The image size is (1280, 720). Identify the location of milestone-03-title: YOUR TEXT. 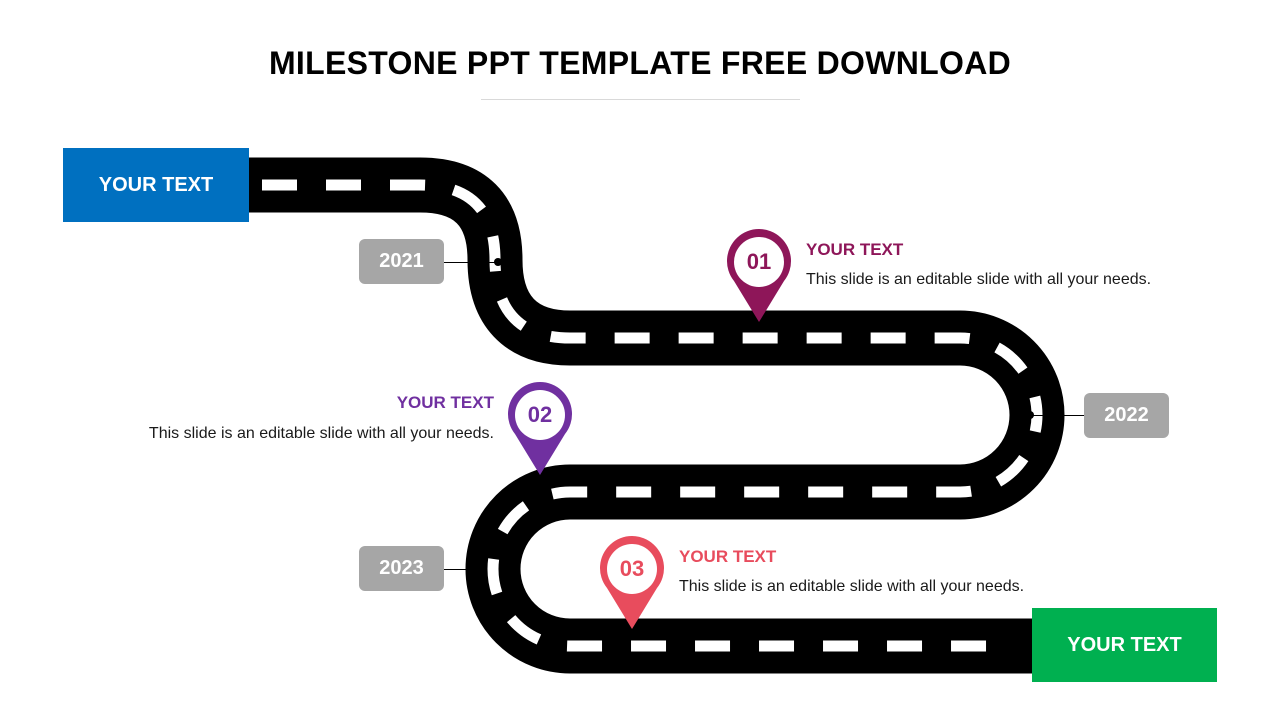
(728, 556).